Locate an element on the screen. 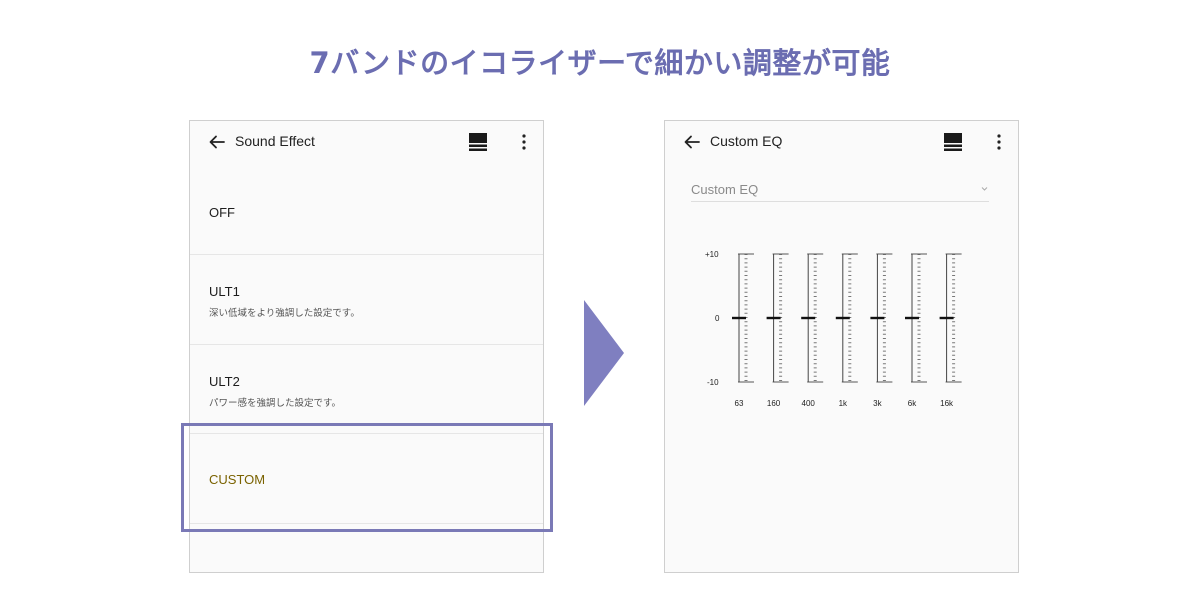 The image size is (1200, 600). list-item-off: OFF is located at coordinates (366, 210).